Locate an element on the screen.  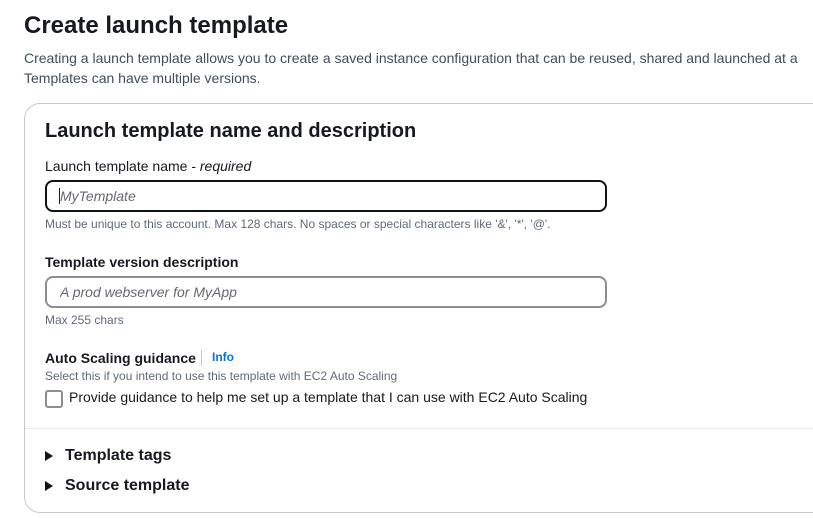
template-description-hint: Max 255 chars is located at coordinates (84, 320).